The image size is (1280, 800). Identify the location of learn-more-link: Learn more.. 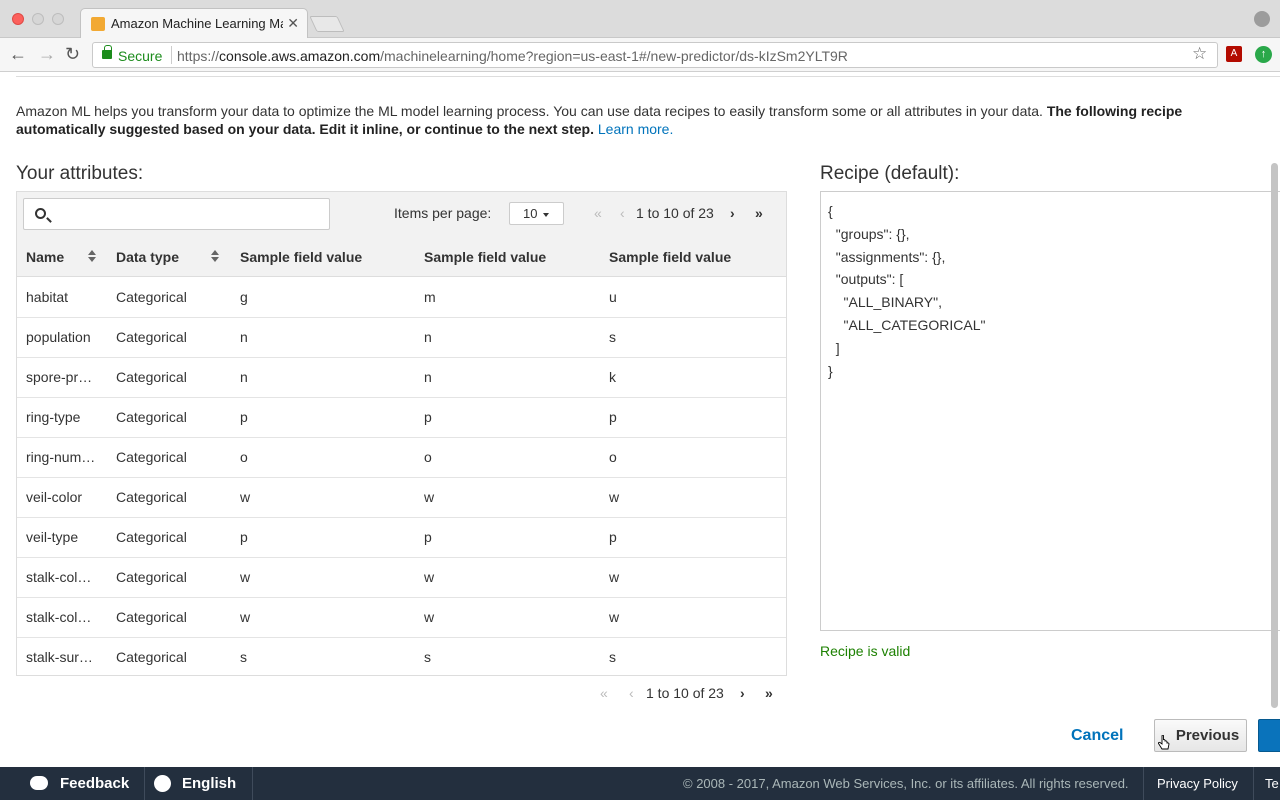
(635, 129).